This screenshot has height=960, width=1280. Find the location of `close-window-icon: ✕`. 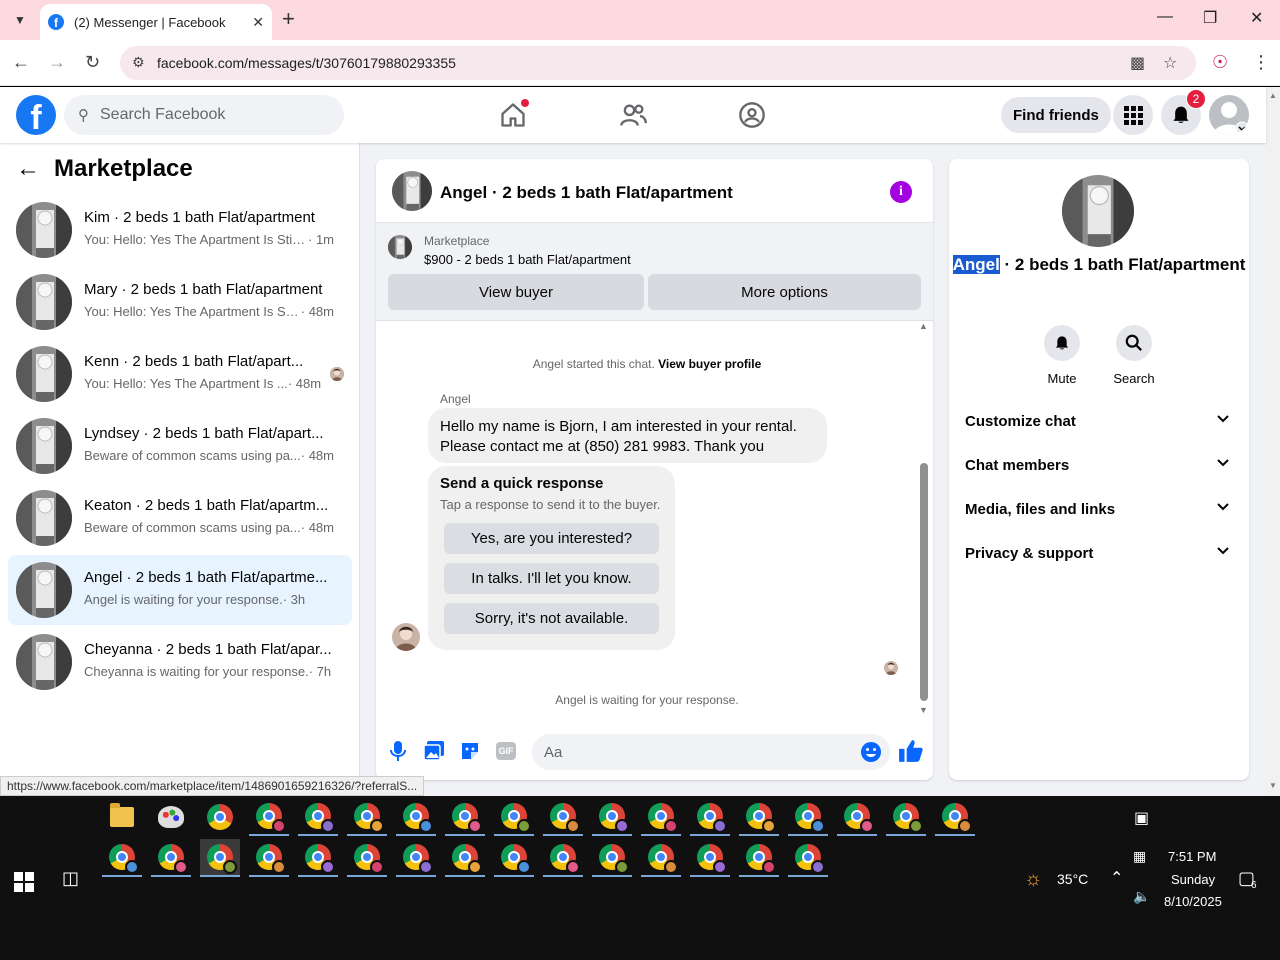

close-window-icon: ✕ is located at coordinates (1256, 18).